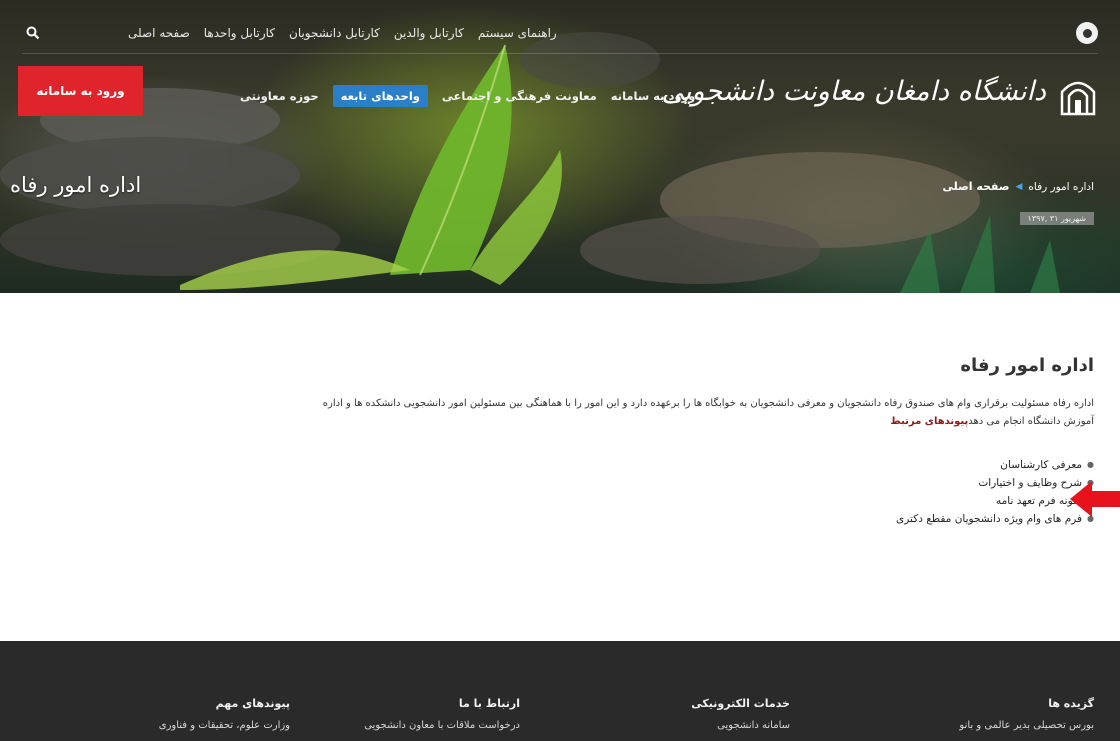  I want to click on search-button, so click(33, 33).